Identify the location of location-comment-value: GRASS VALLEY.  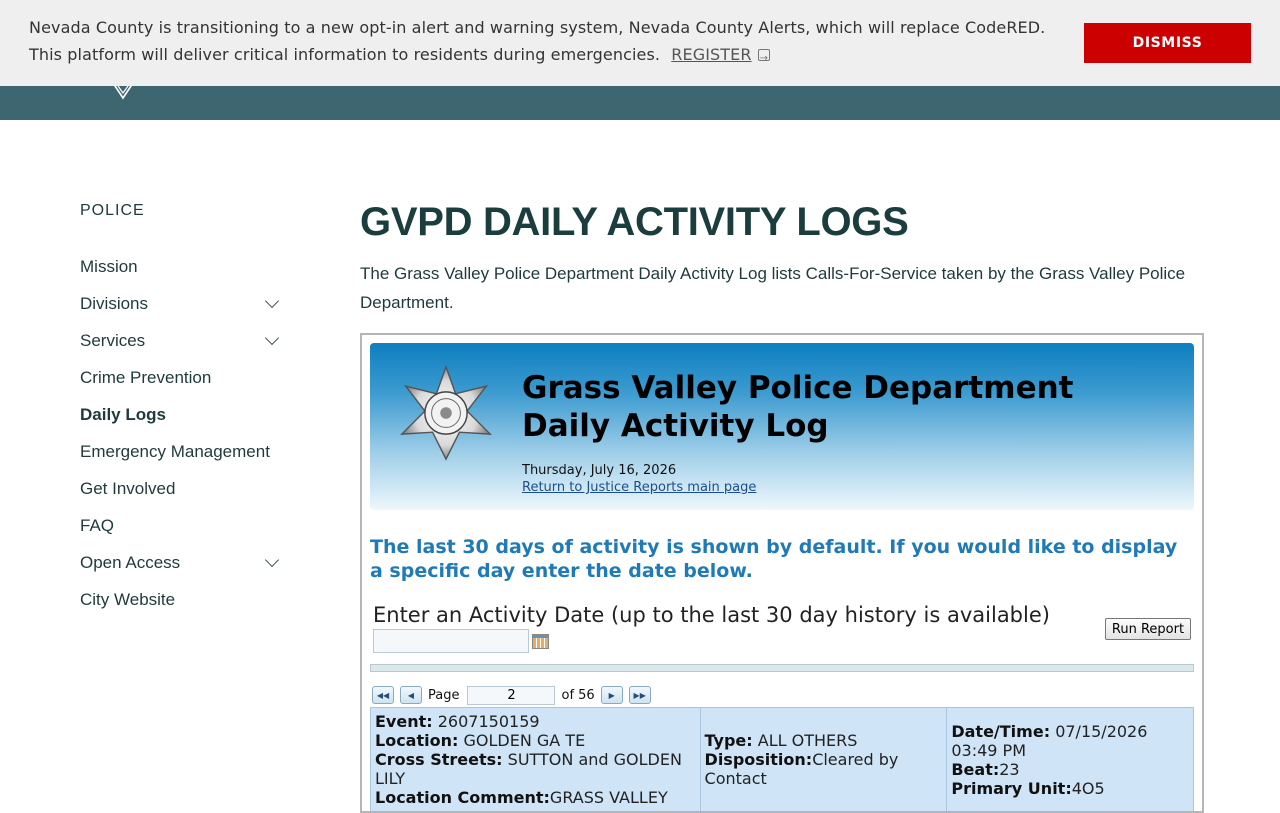
(608, 797).